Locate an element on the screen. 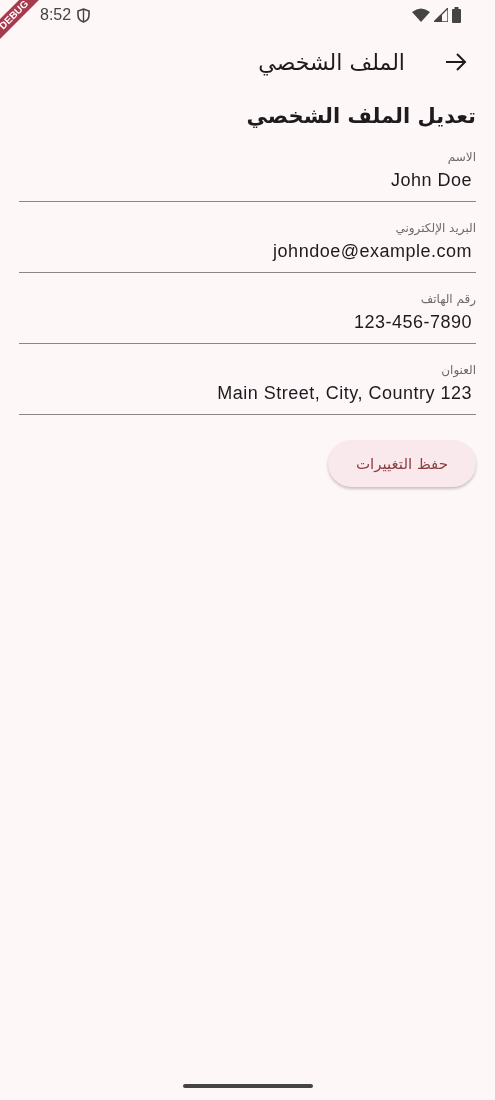 This screenshot has height=1100, width=495. field-label: الاسم is located at coordinates (461, 157).